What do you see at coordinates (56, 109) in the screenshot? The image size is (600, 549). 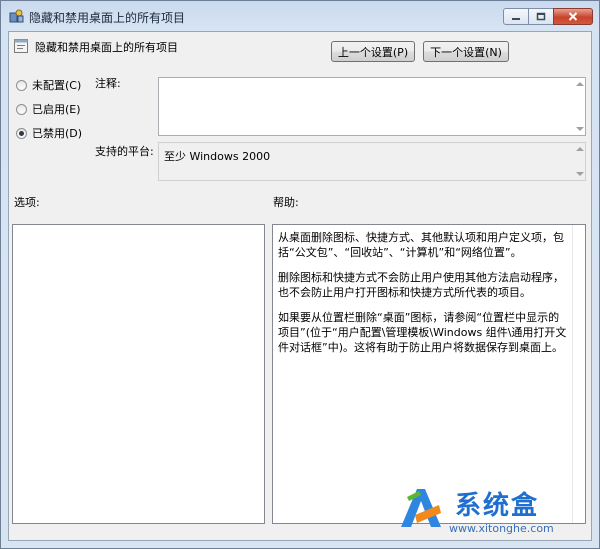 I see `radio-label: 已启用(E)` at bounding box center [56, 109].